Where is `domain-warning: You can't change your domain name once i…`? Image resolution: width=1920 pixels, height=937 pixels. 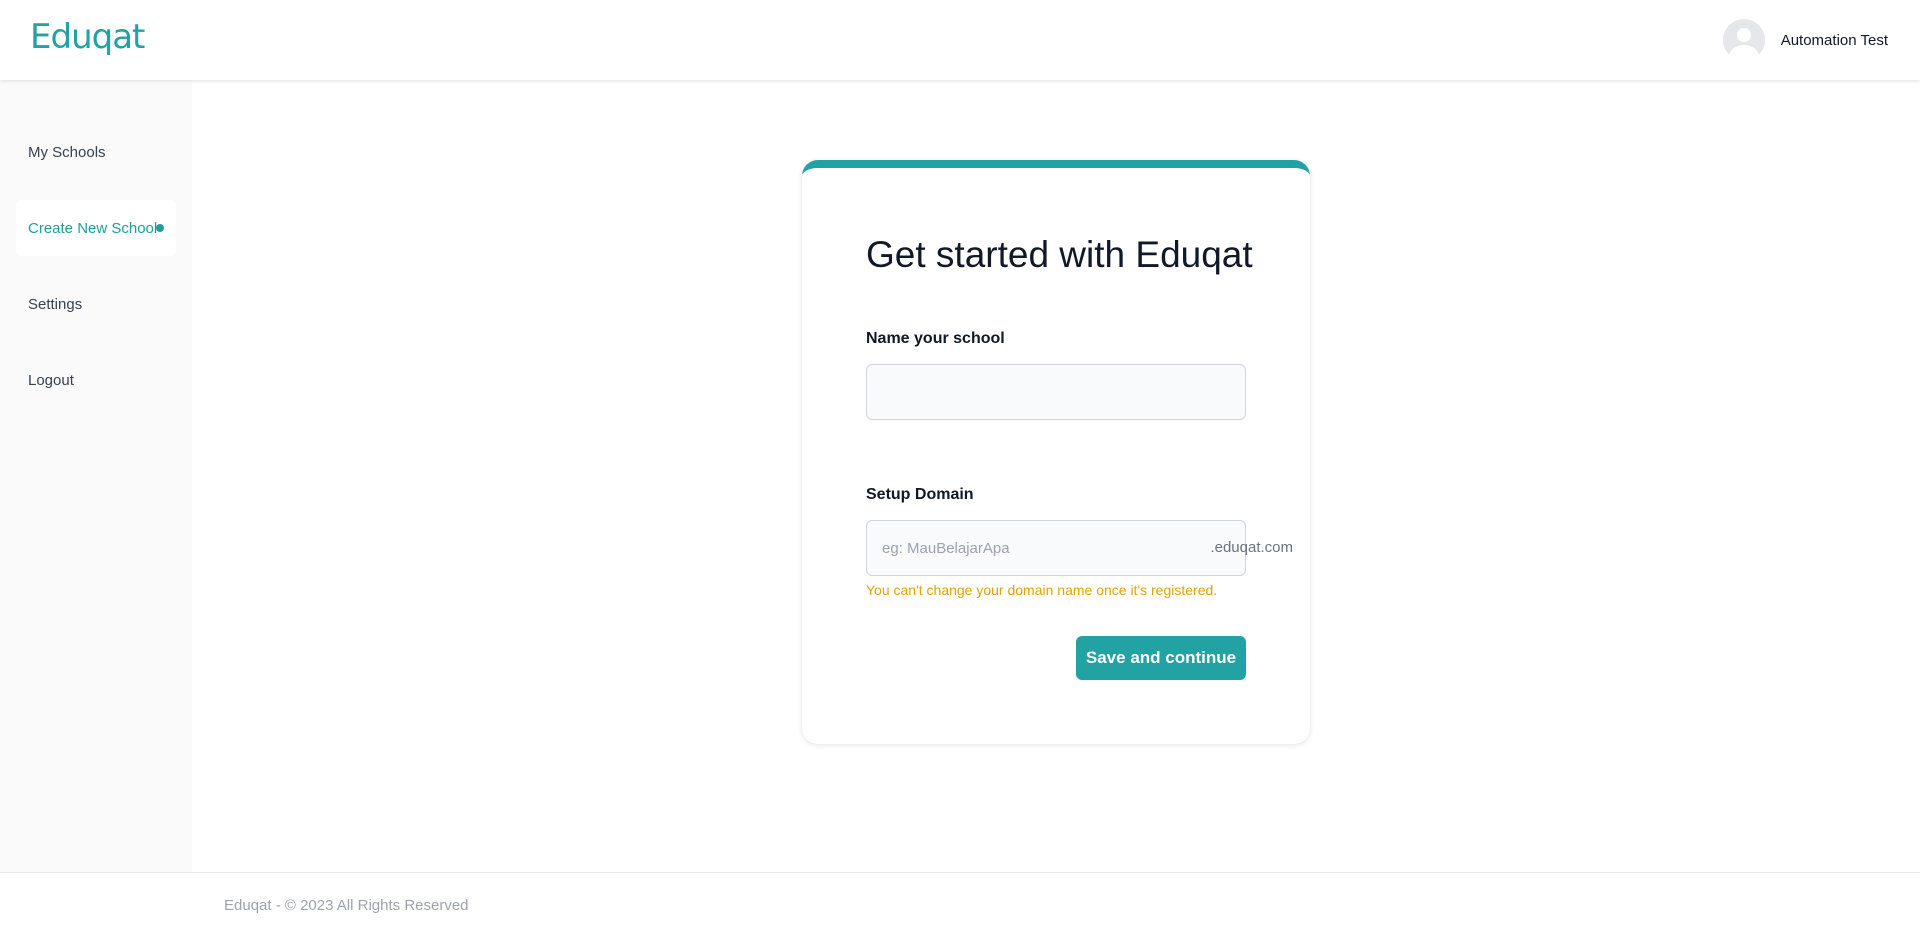 domain-warning: You can't change your domain name once i… is located at coordinates (1042, 590).